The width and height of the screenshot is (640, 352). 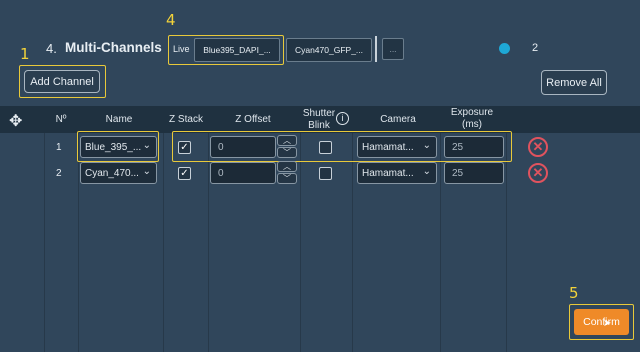 What do you see at coordinates (25, 54) in the screenshot?
I see `annotation-1: 1` at bounding box center [25, 54].